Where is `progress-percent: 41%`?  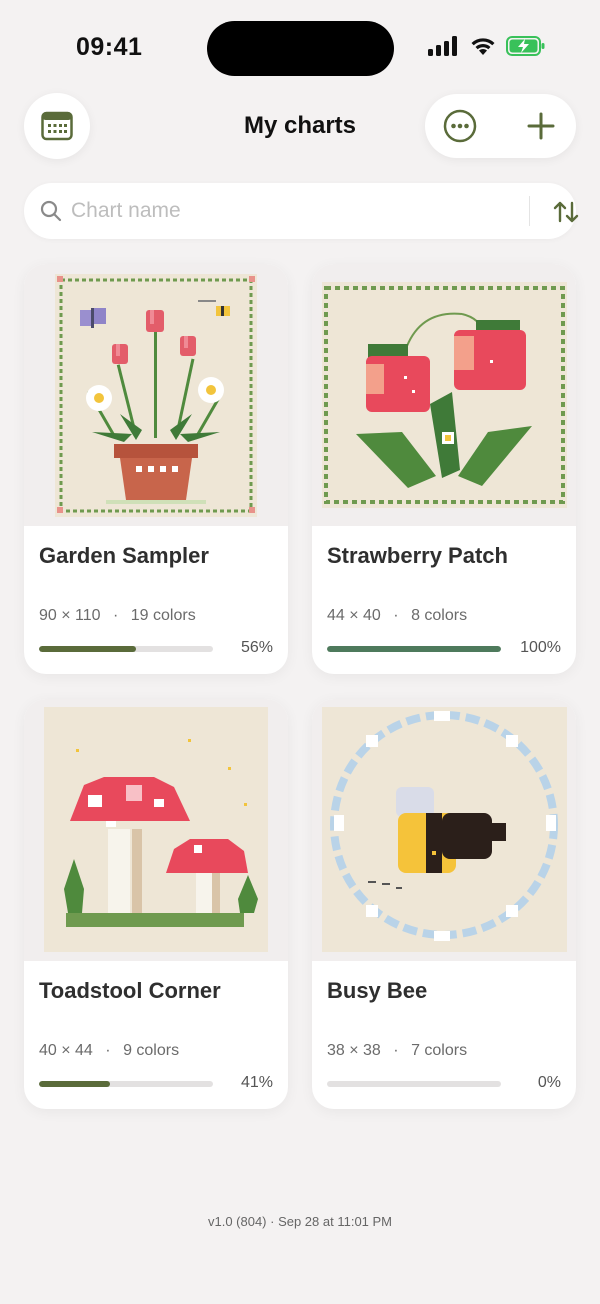 progress-percent: 41% is located at coordinates (256, 1082).